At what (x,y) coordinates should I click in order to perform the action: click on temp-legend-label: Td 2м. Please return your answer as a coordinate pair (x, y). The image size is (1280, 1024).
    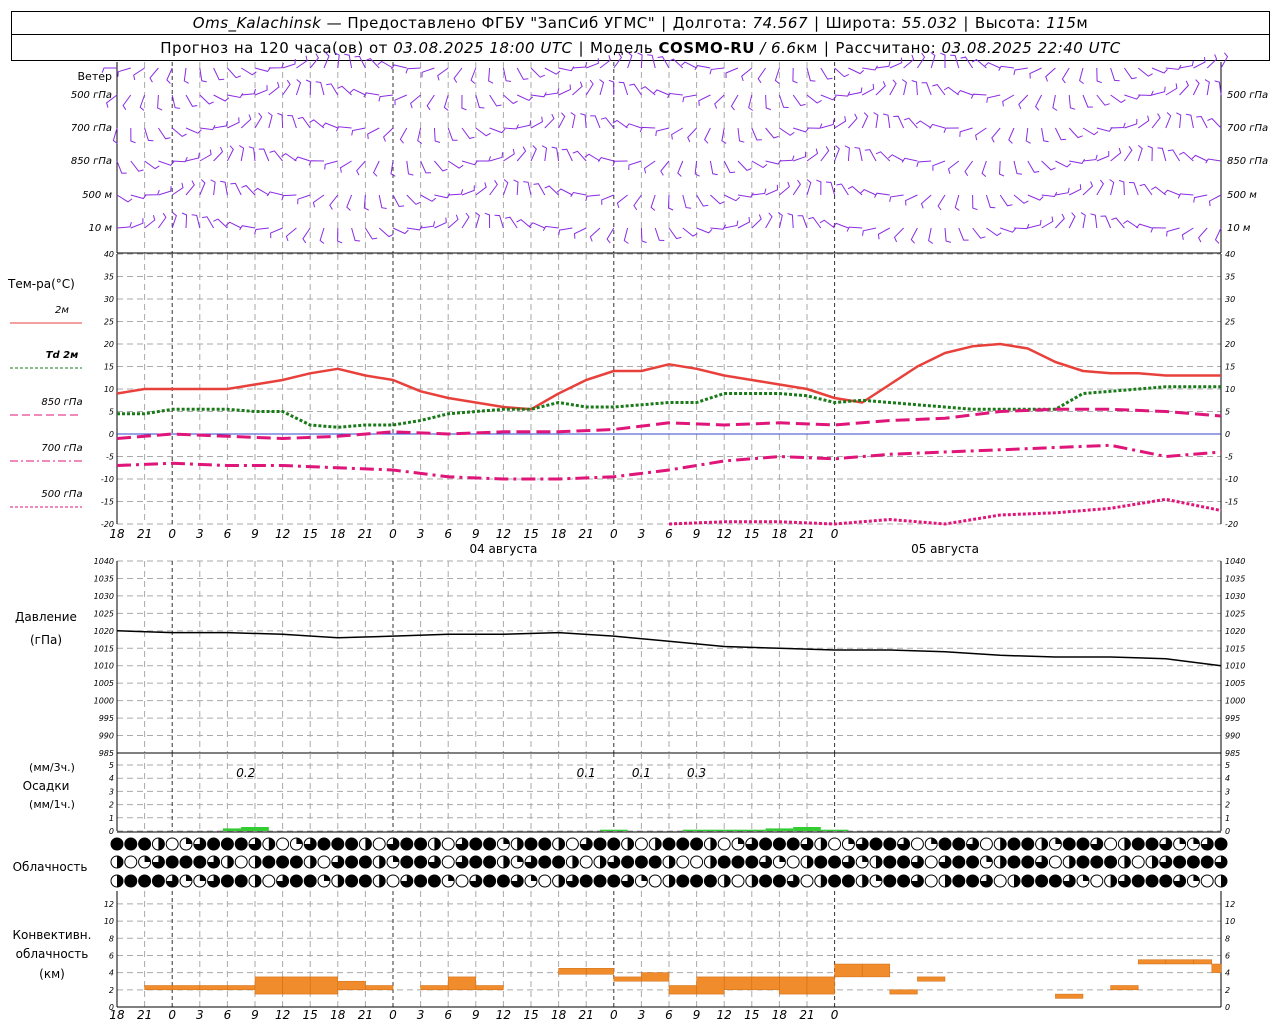
    Looking at the image, I should click on (62, 355).